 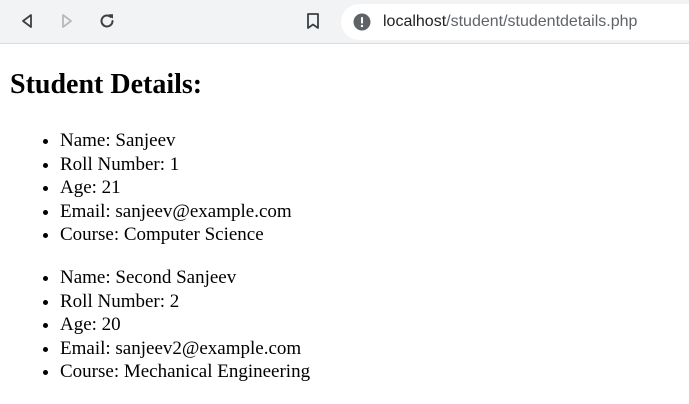 I want to click on forward-arrow-icon, so click(x=67, y=21).